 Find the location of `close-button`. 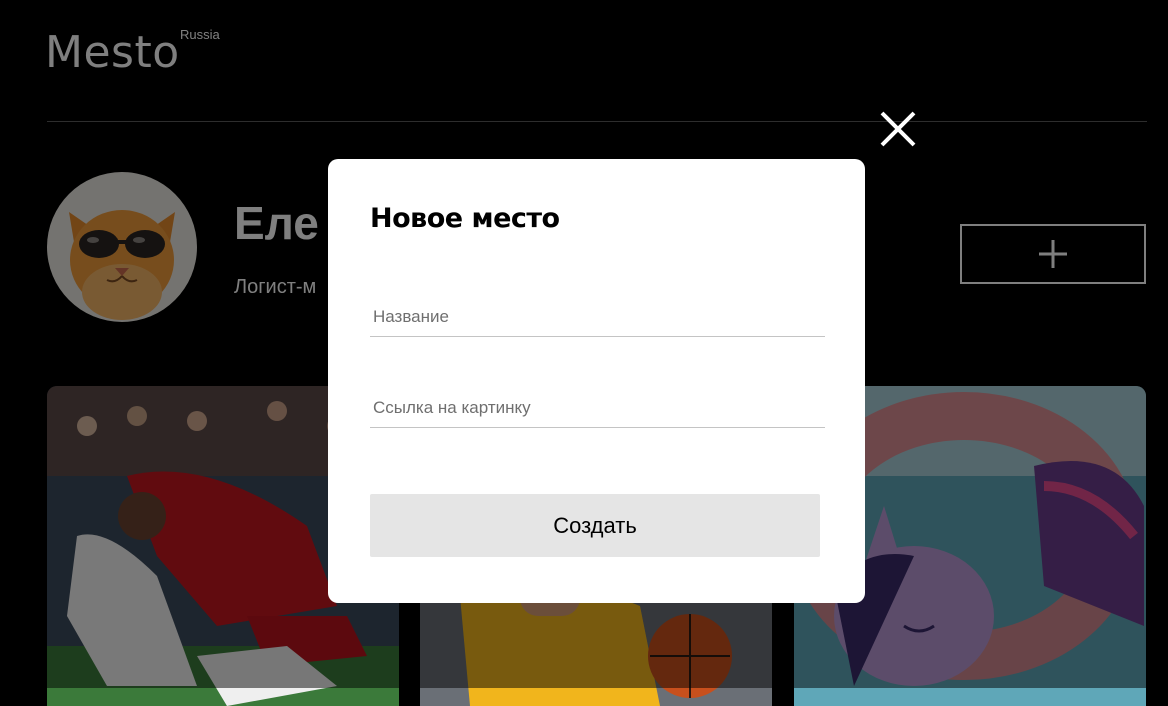

close-button is located at coordinates (898, 129).